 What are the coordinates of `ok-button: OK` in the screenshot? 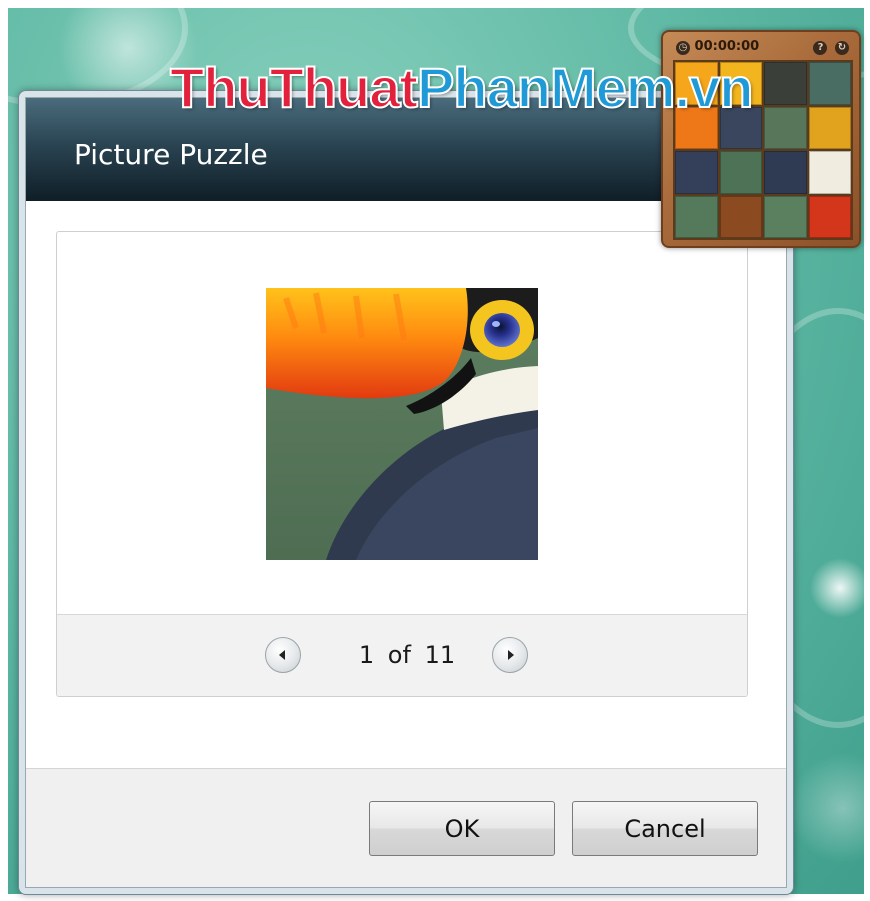 It's located at (462, 828).